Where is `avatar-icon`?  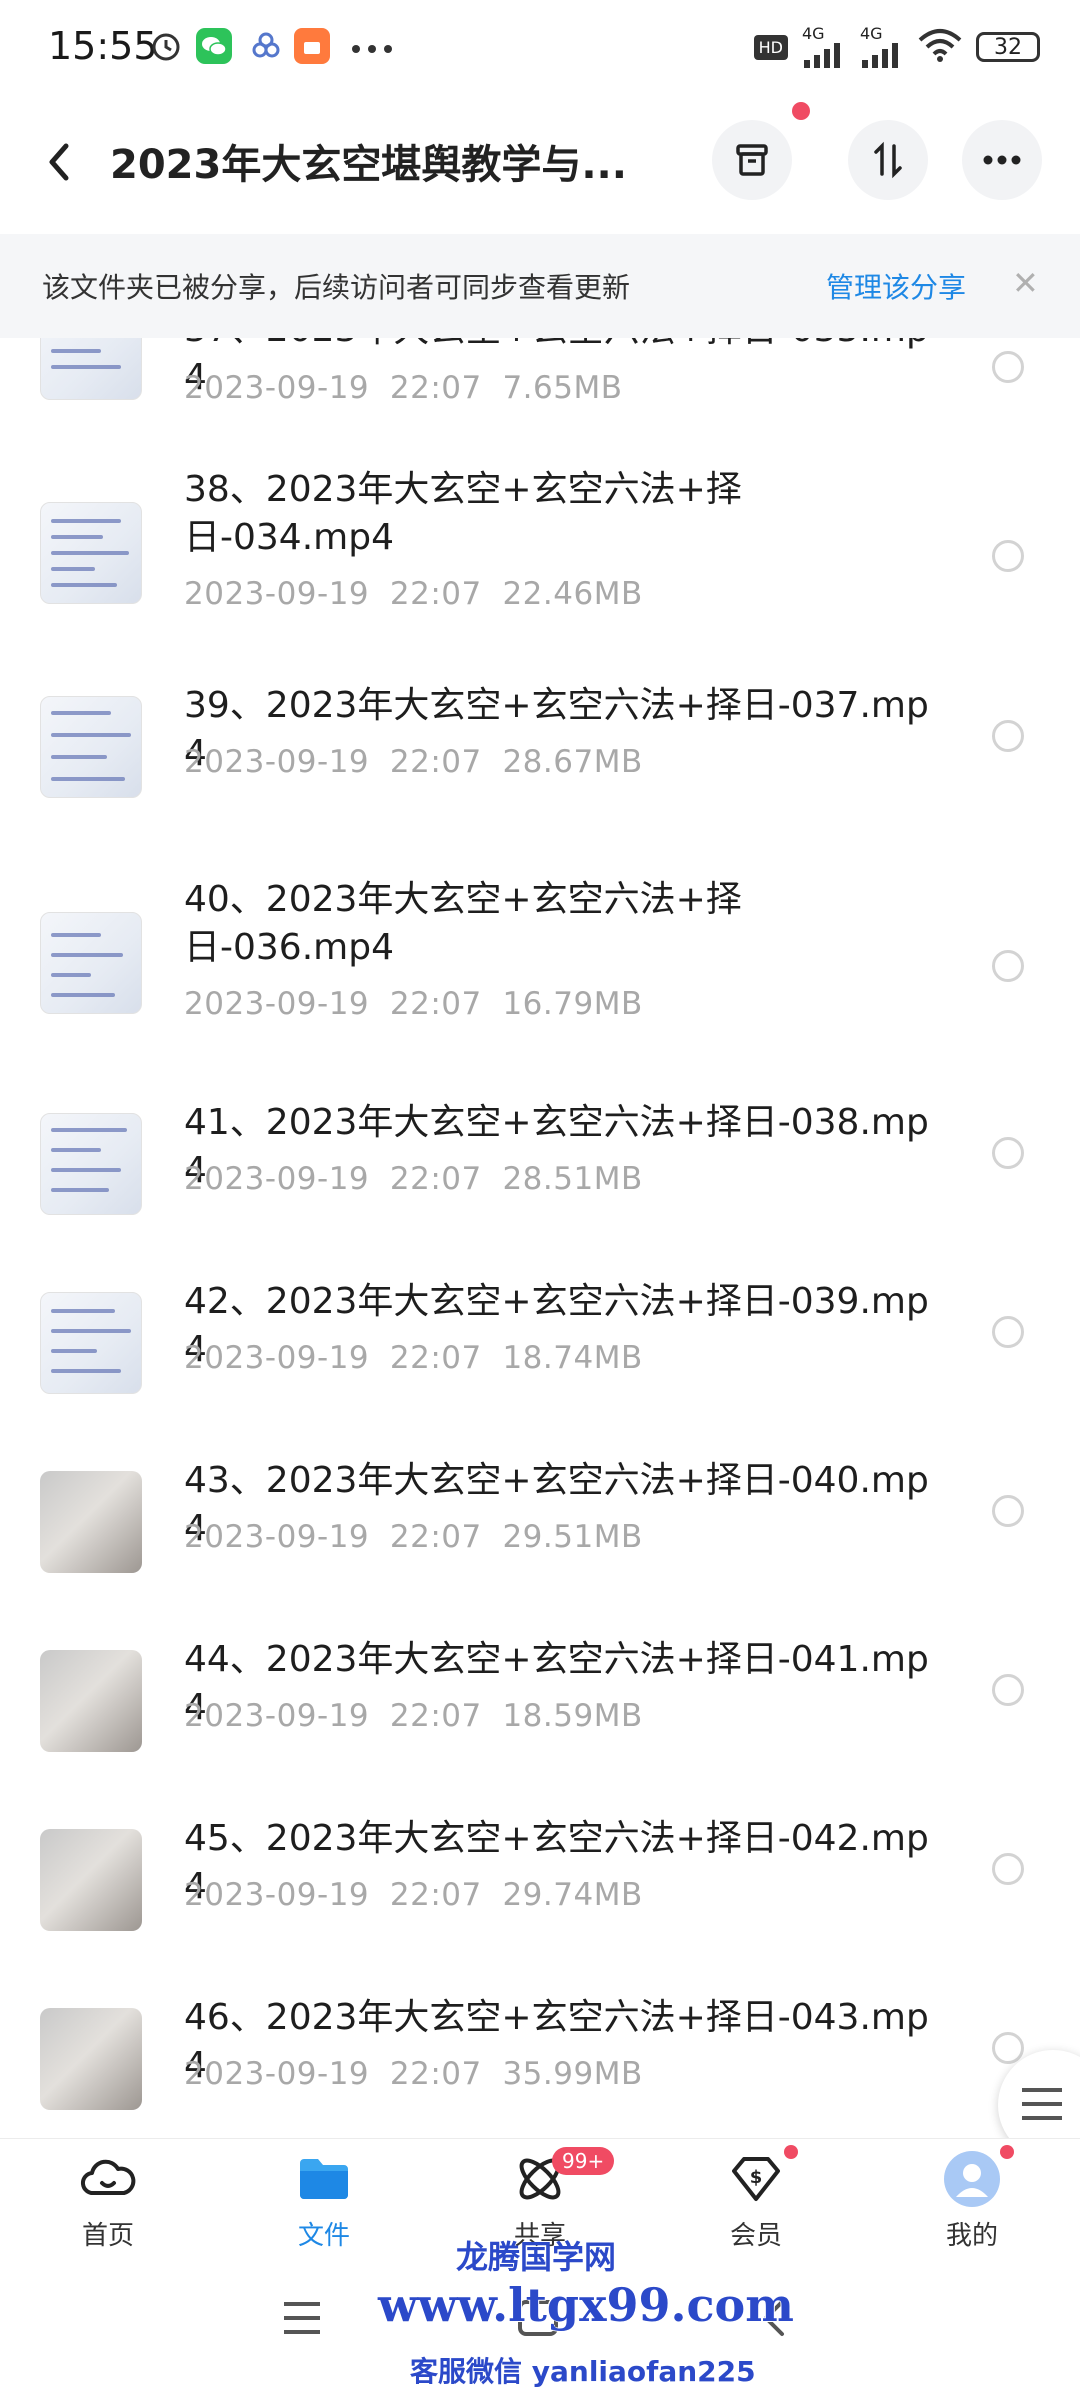
avatar-icon is located at coordinates (972, 2179).